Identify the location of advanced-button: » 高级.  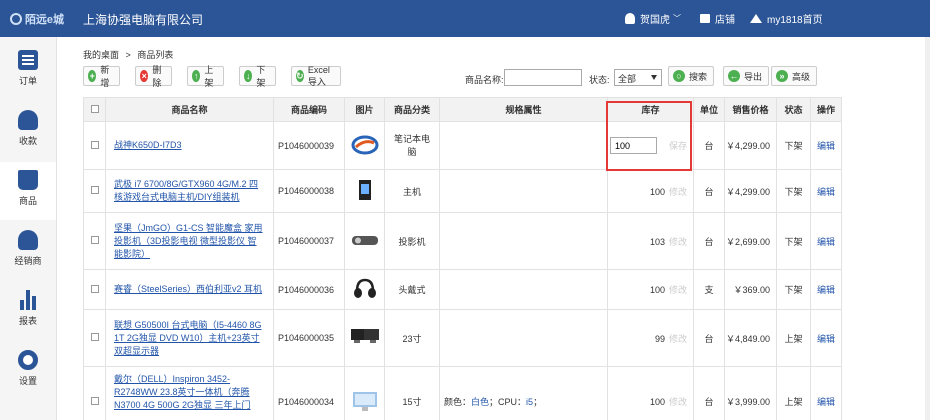
(794, 76).